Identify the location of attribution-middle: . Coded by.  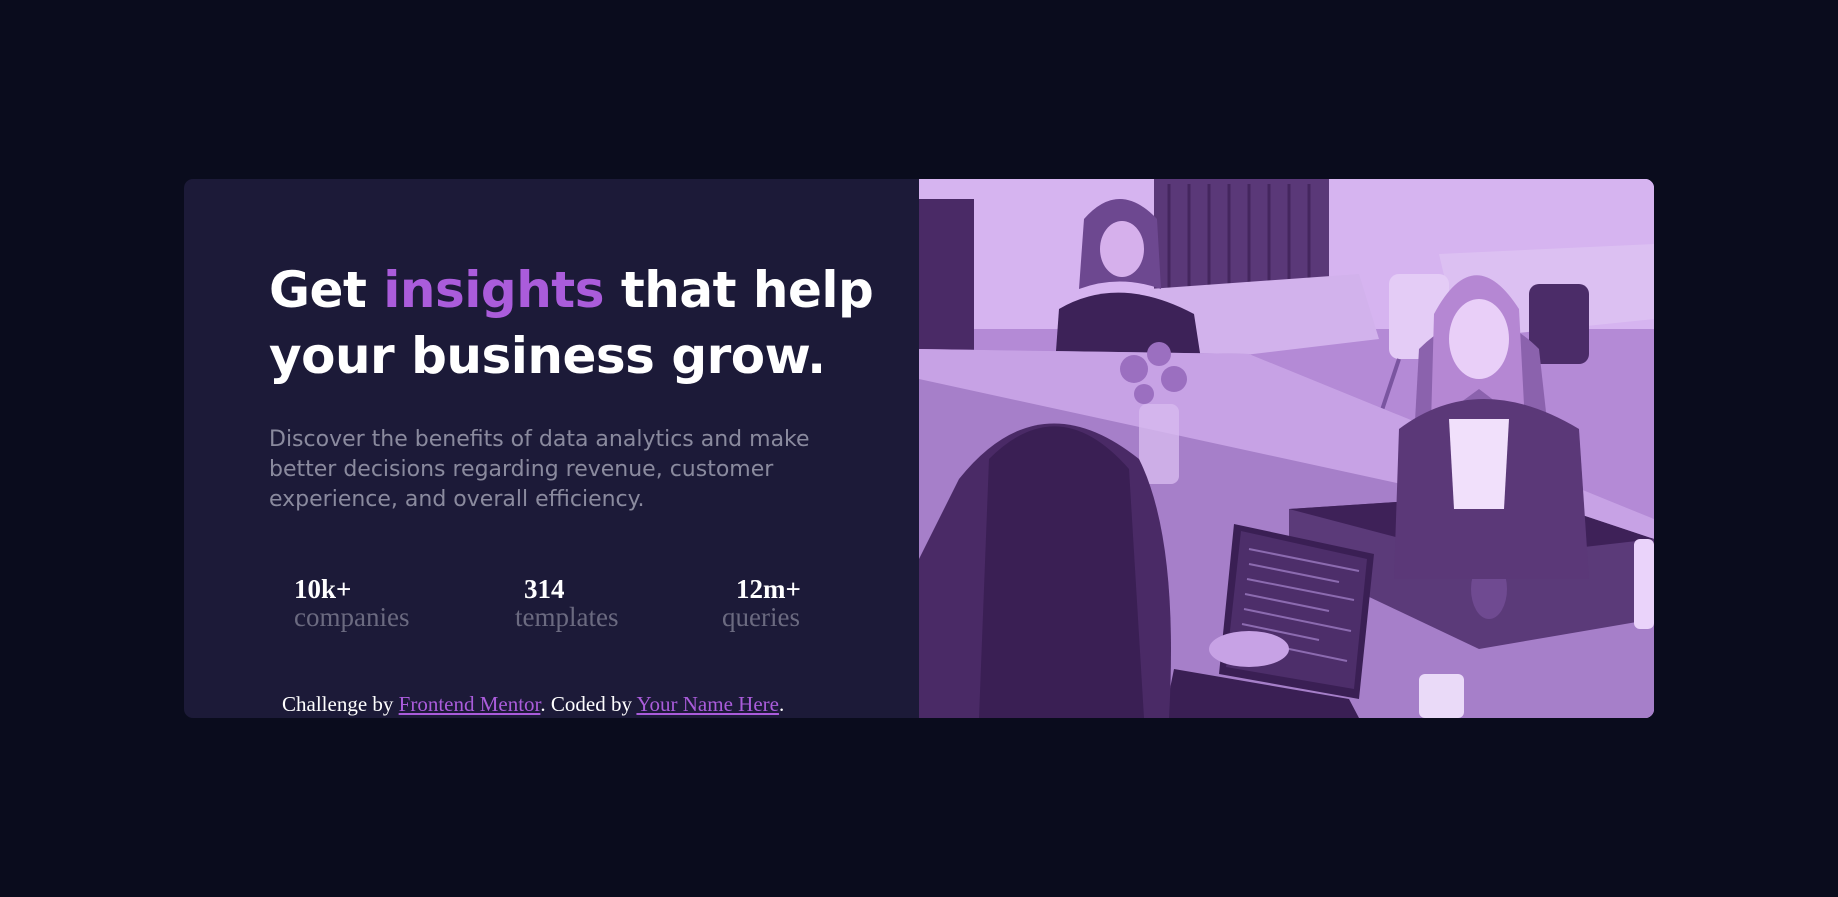
(588, 704).